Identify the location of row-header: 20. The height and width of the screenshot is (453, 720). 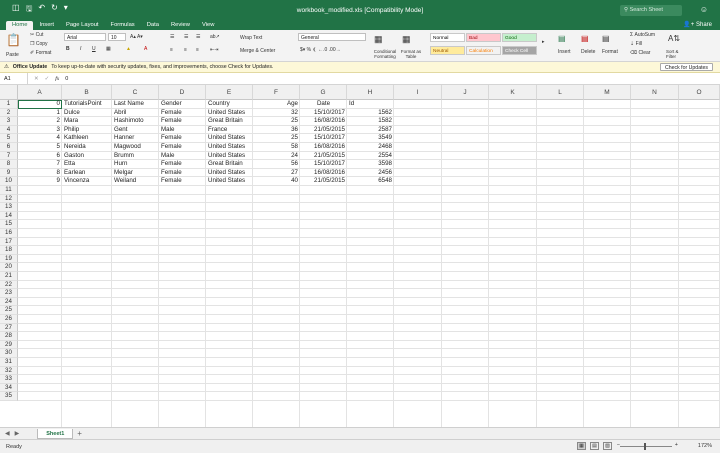
(9, 267).